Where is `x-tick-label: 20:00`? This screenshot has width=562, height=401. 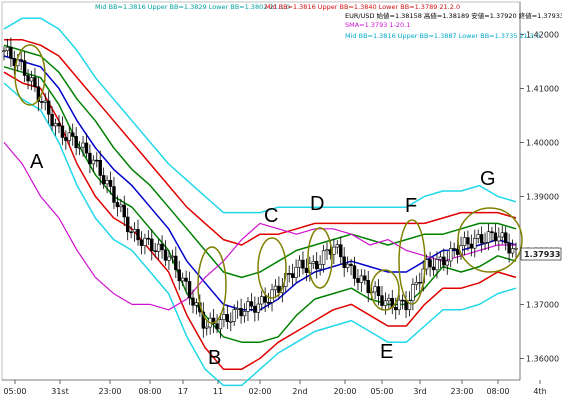
x-tick-label: 20:00 is located at coordinates (344, 391).